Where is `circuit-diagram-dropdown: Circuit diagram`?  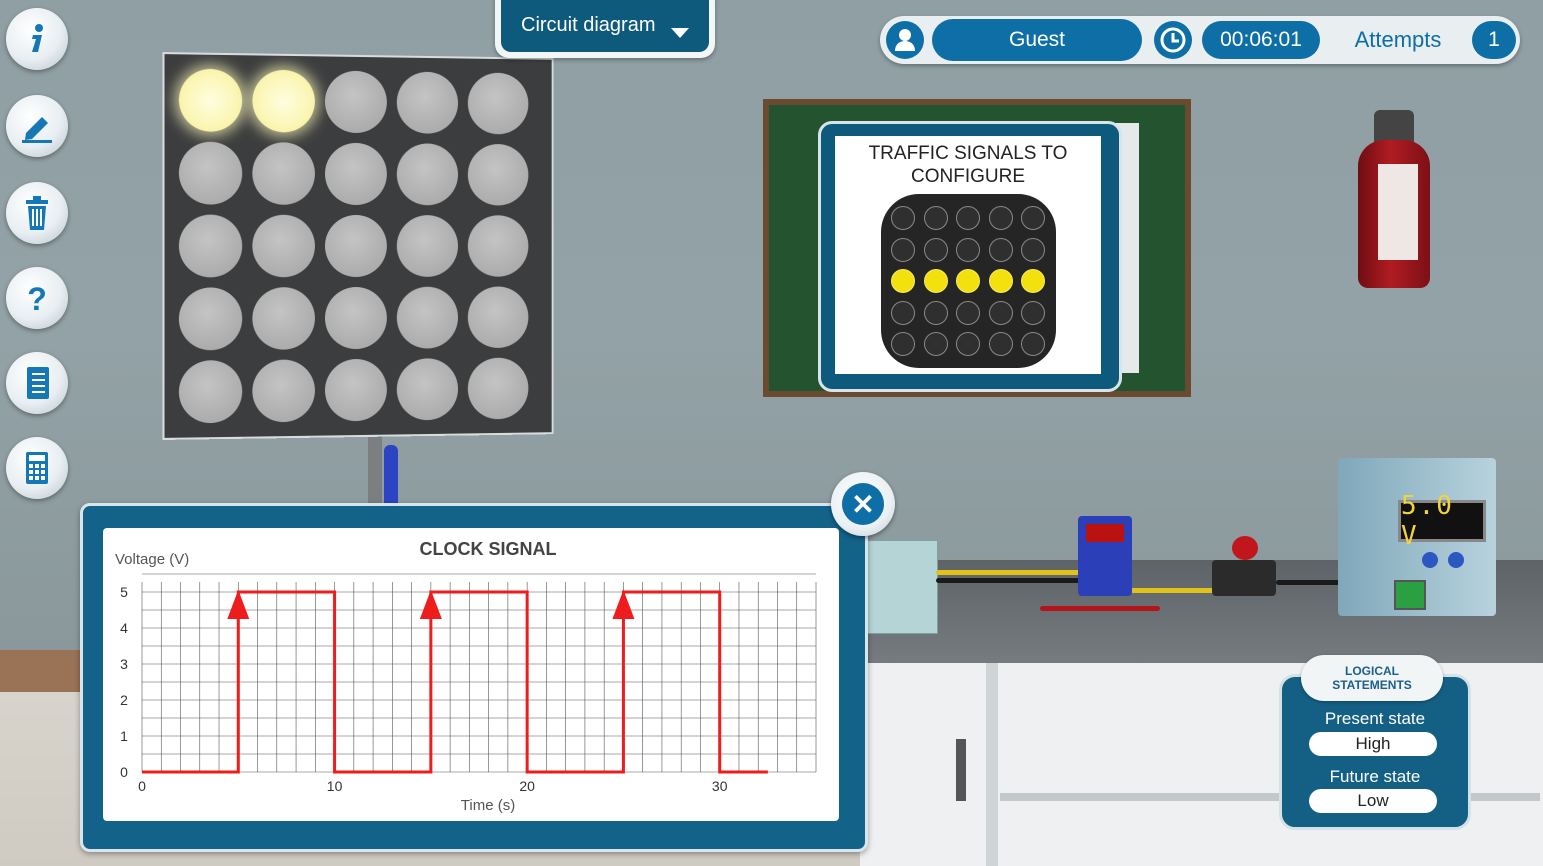
circuit-diagram-dropdown: Circuit diagram is located at coordinates (605, 29).